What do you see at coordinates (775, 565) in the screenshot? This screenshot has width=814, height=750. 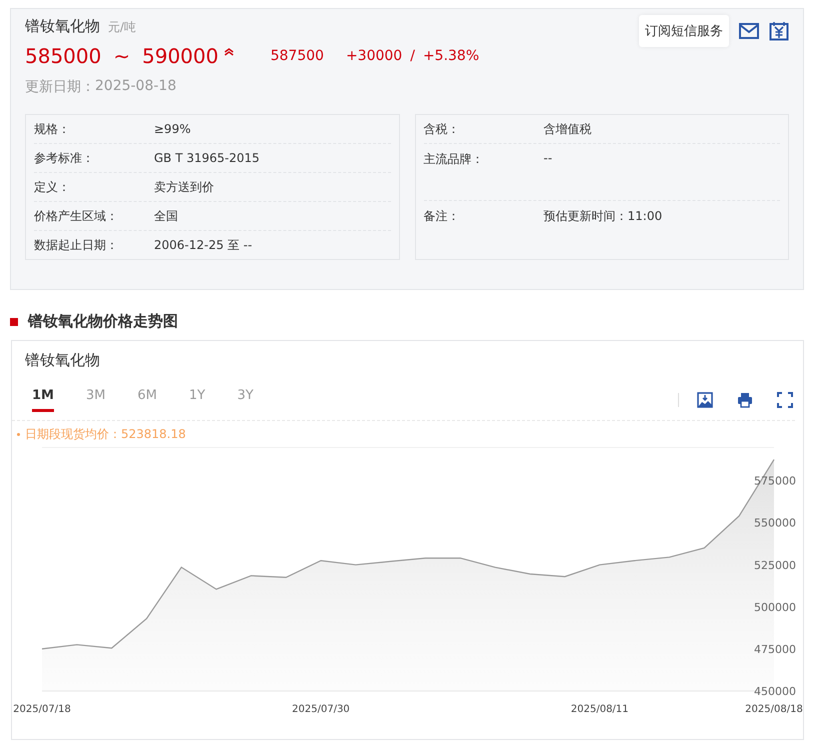 I see `y-axis-label: 525000` at bounding box center [775, 565].